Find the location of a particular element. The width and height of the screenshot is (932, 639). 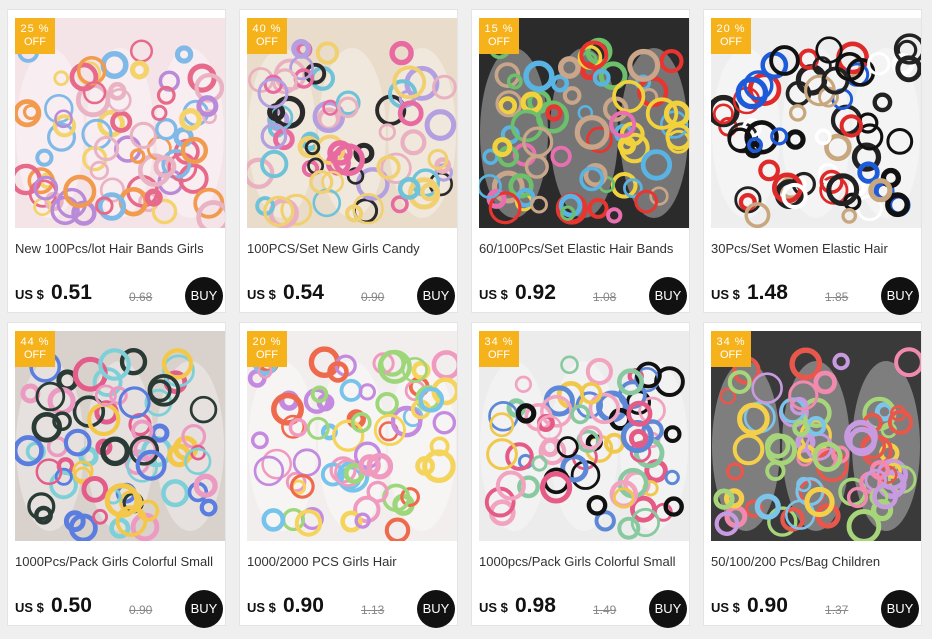

sale-price: 0.50 is located at coordinates (71, 605).